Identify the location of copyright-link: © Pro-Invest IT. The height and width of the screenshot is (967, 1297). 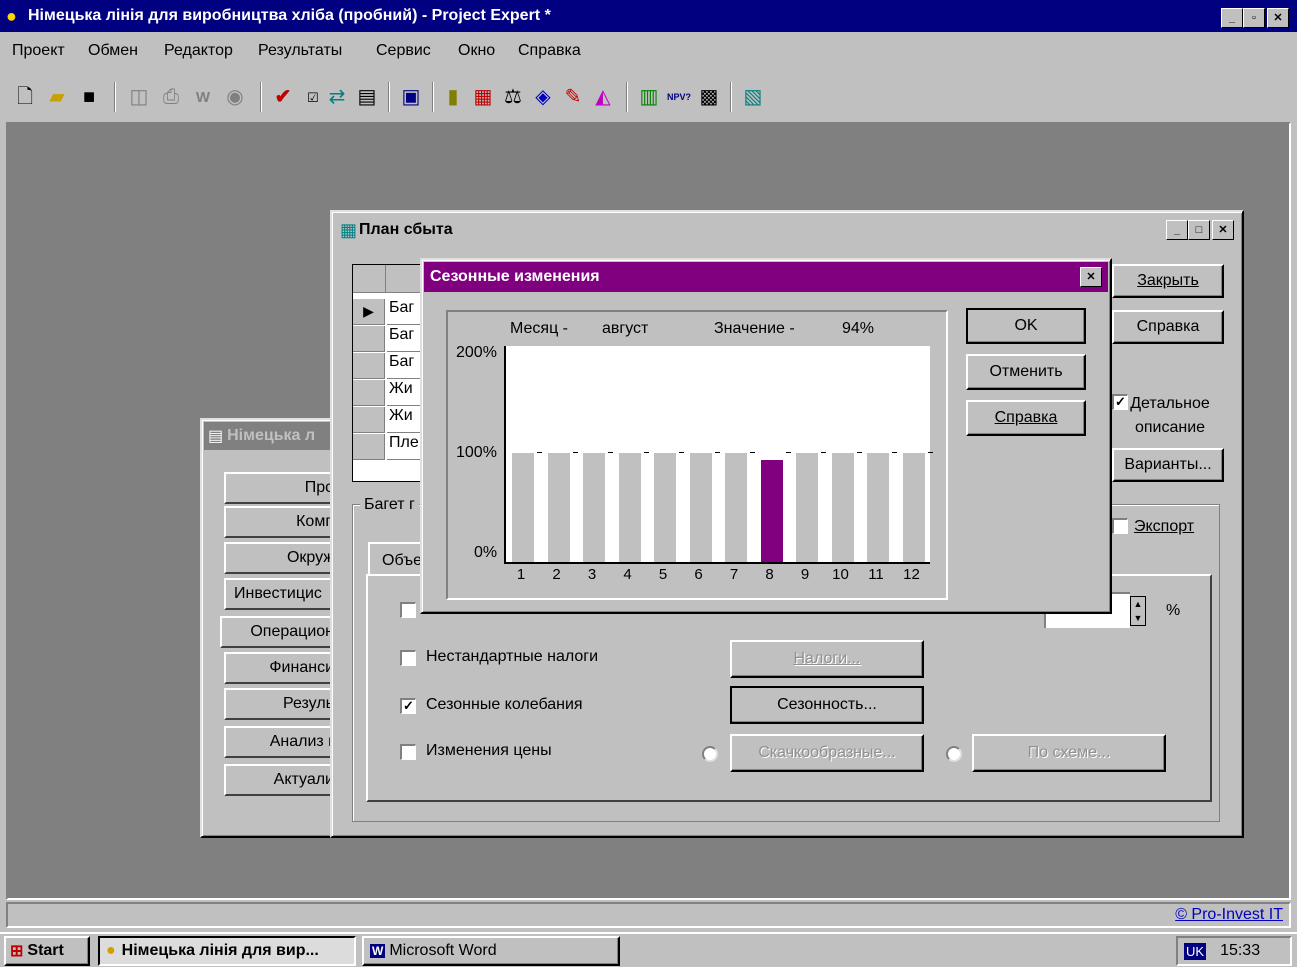
(1229, 915).